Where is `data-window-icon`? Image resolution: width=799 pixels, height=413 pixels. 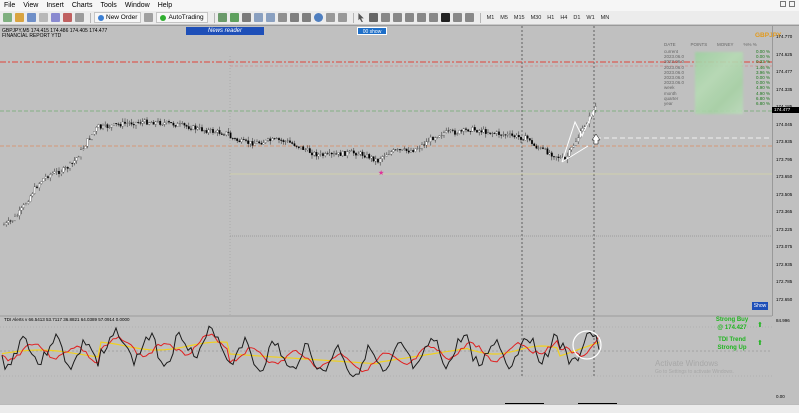 data-window-icon is located at coordinates (43, 17).